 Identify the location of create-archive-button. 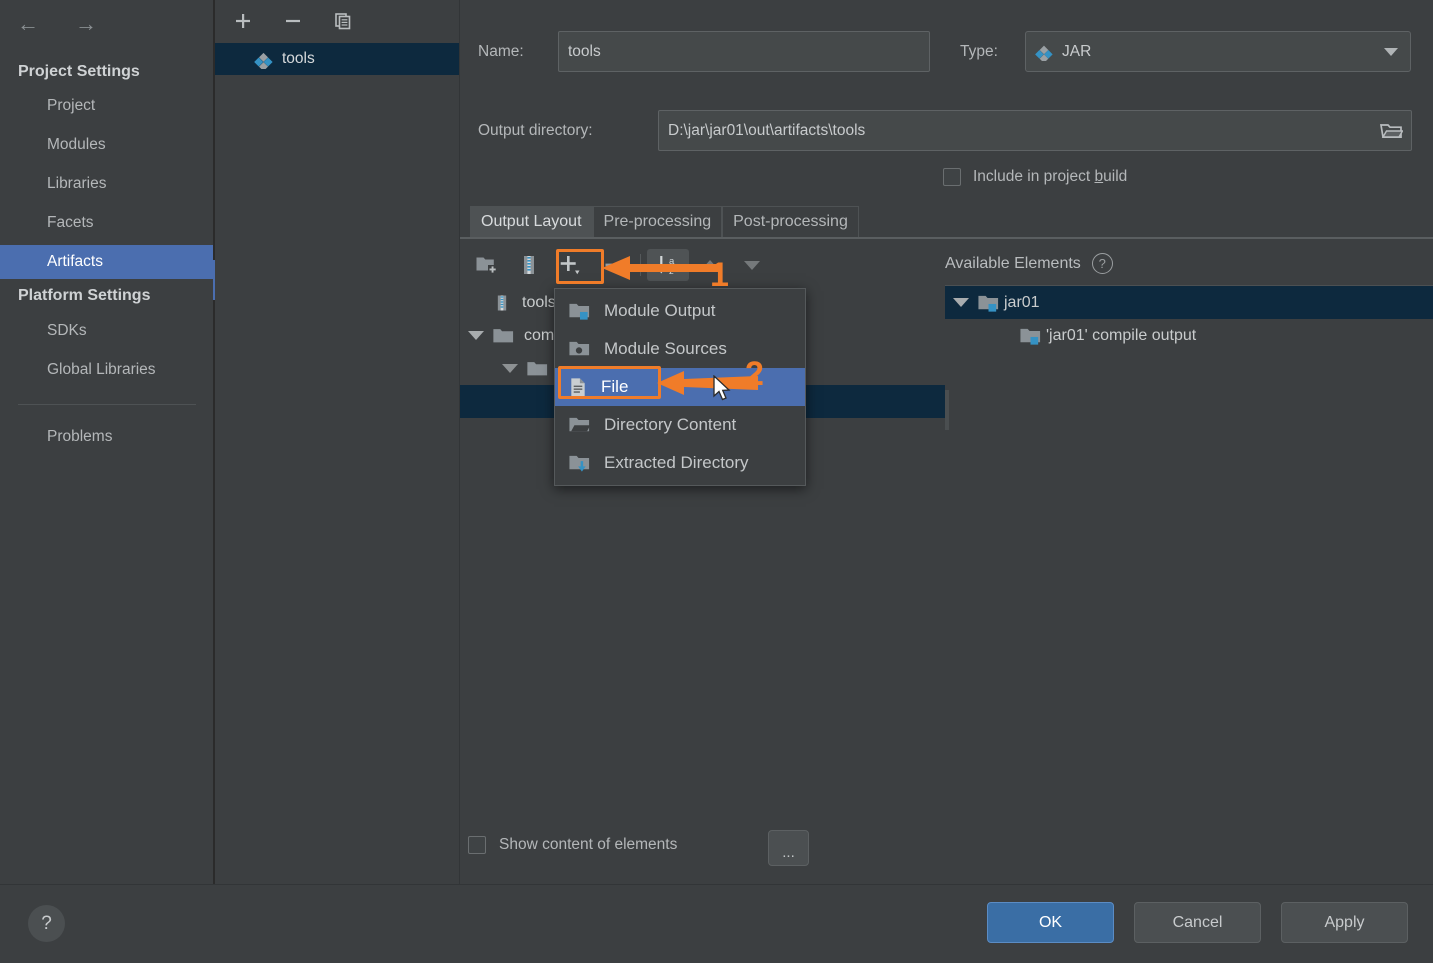
(529, 265).